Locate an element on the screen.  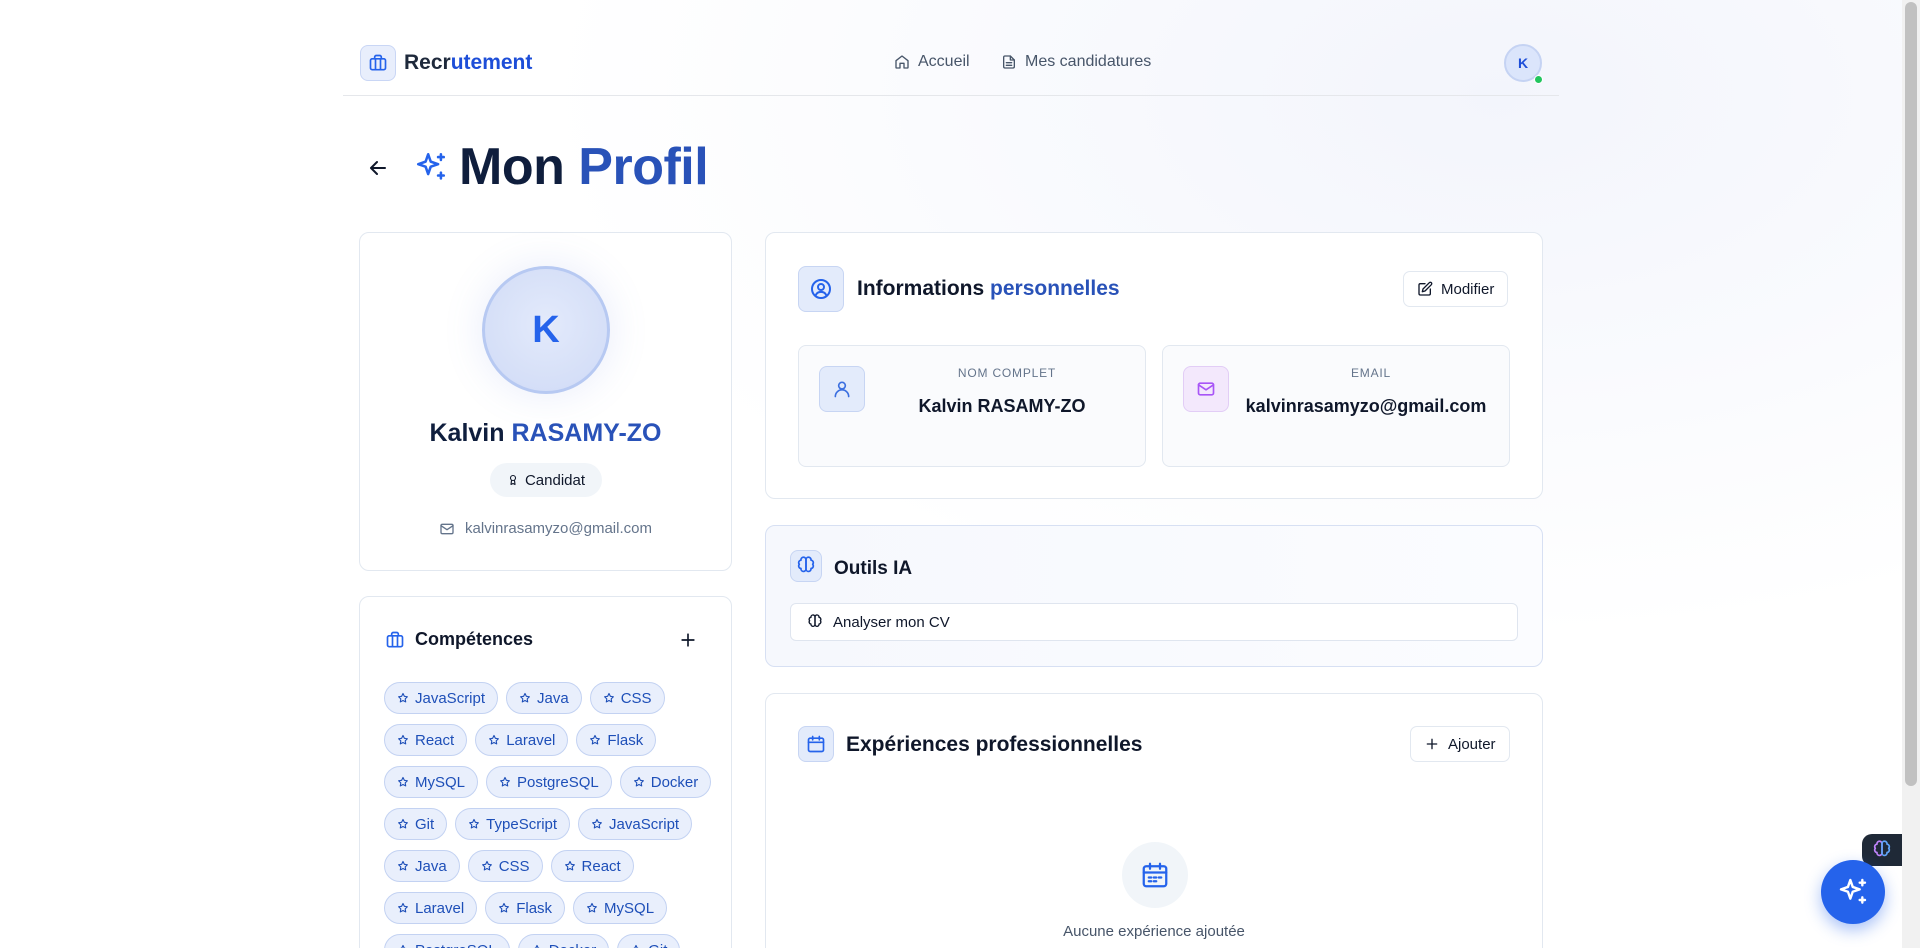
ia-tools-title: Outils IA is located at coordinates (873, 568).